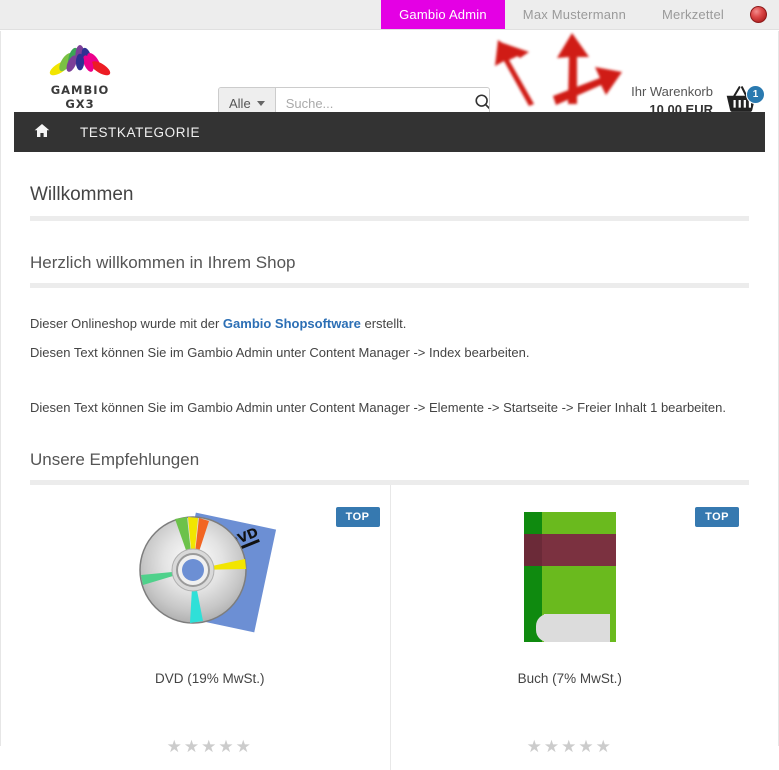  I want to click on magnifier-icon, so click(481, 103).